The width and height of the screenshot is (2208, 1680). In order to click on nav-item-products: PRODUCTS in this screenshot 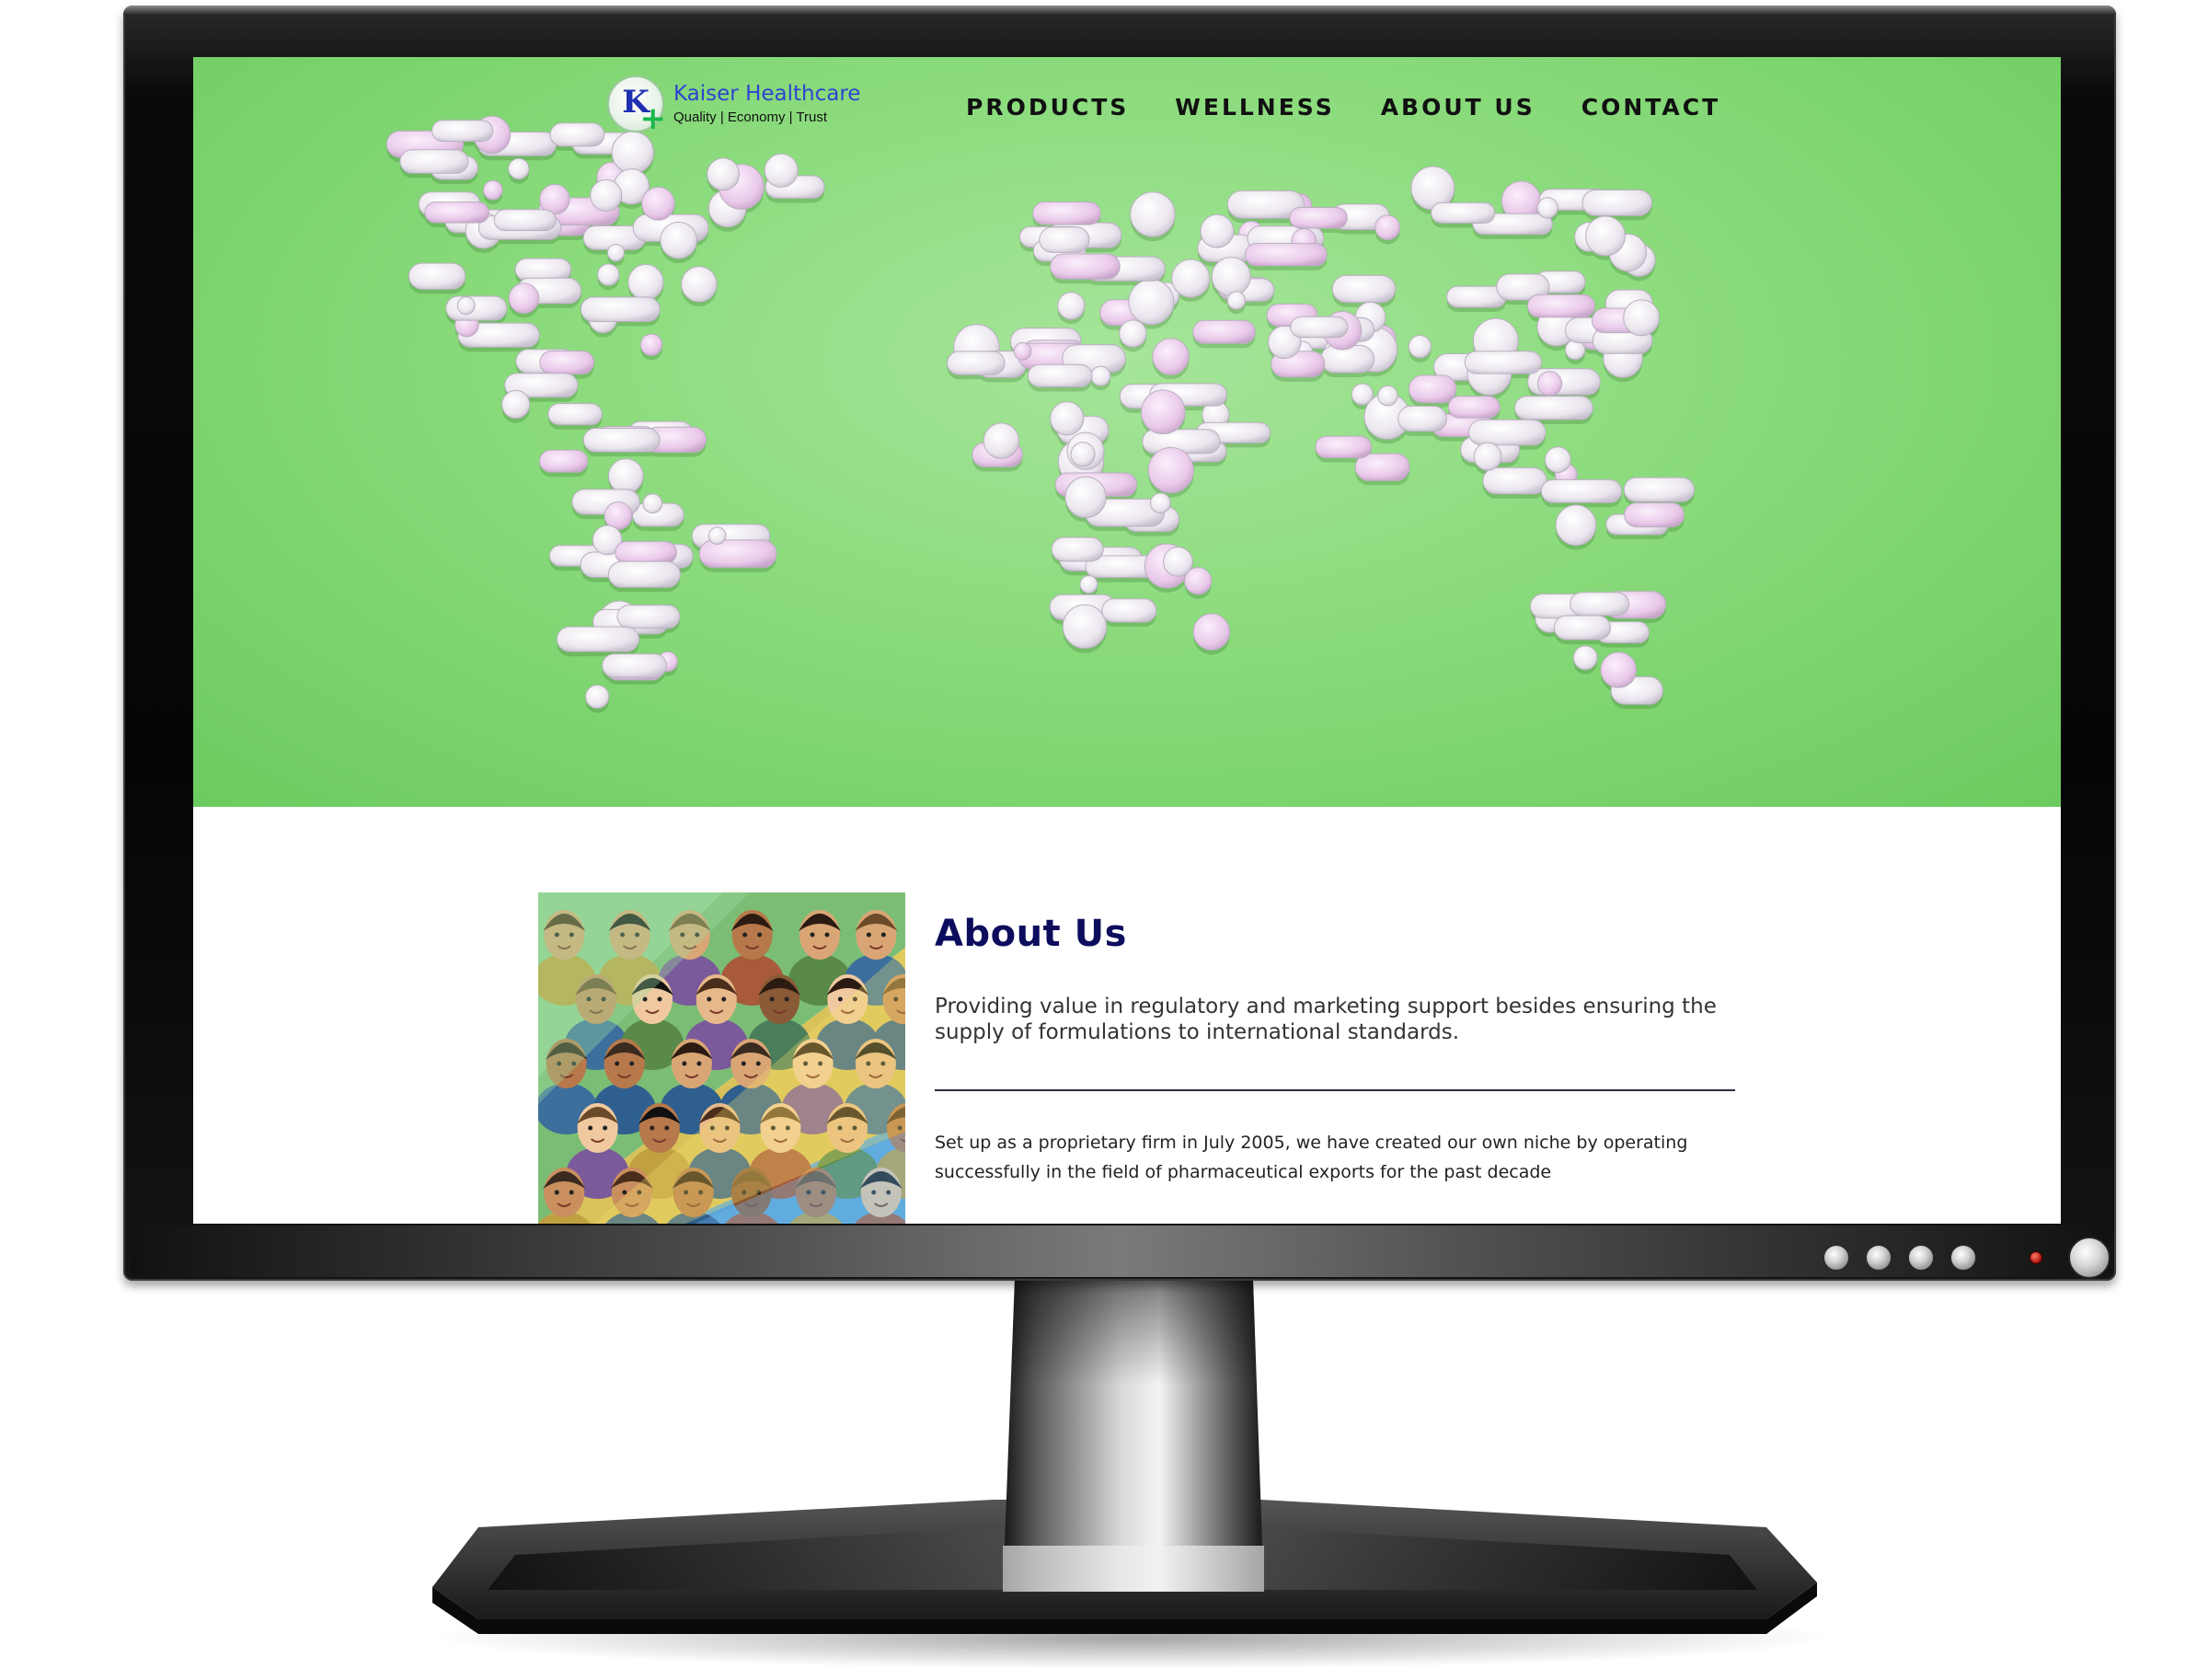, I will do `click(1047, 107)`.